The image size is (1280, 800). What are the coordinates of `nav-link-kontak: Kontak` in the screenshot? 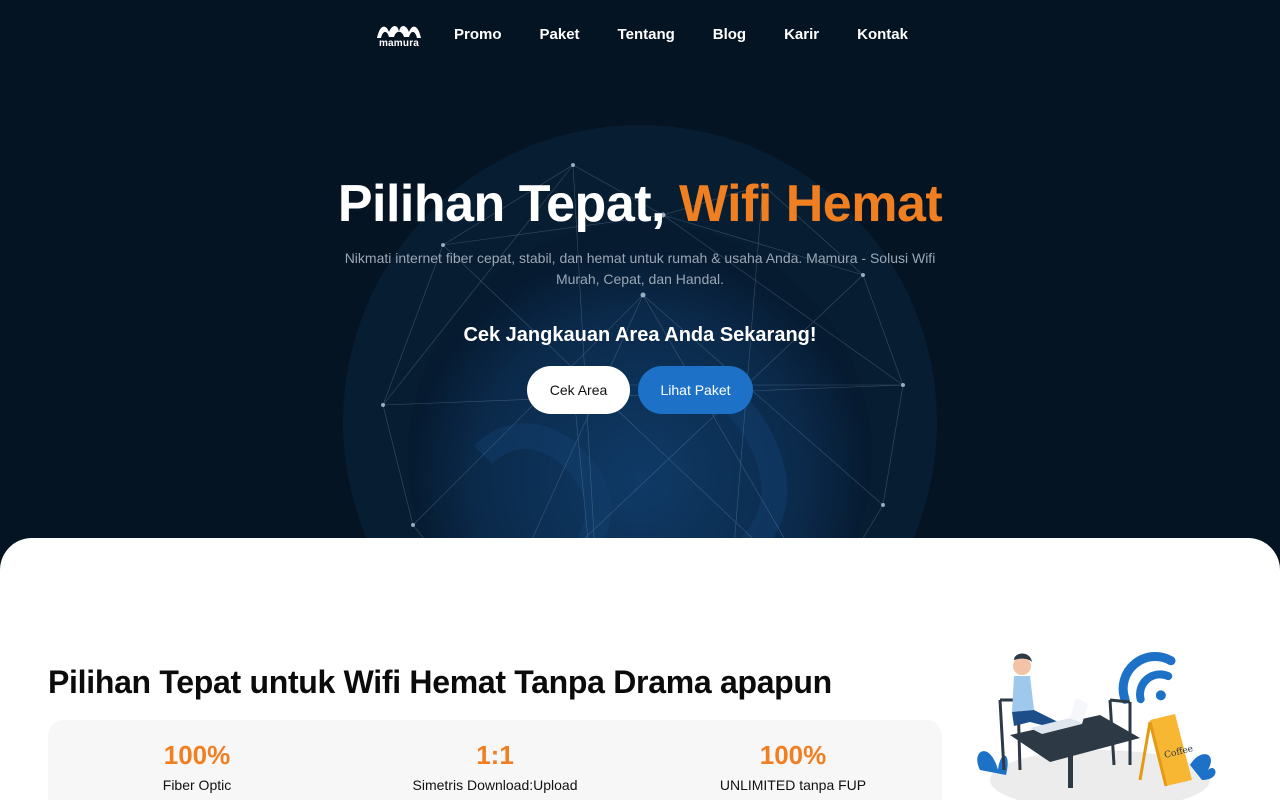 It's located at (882, 35).